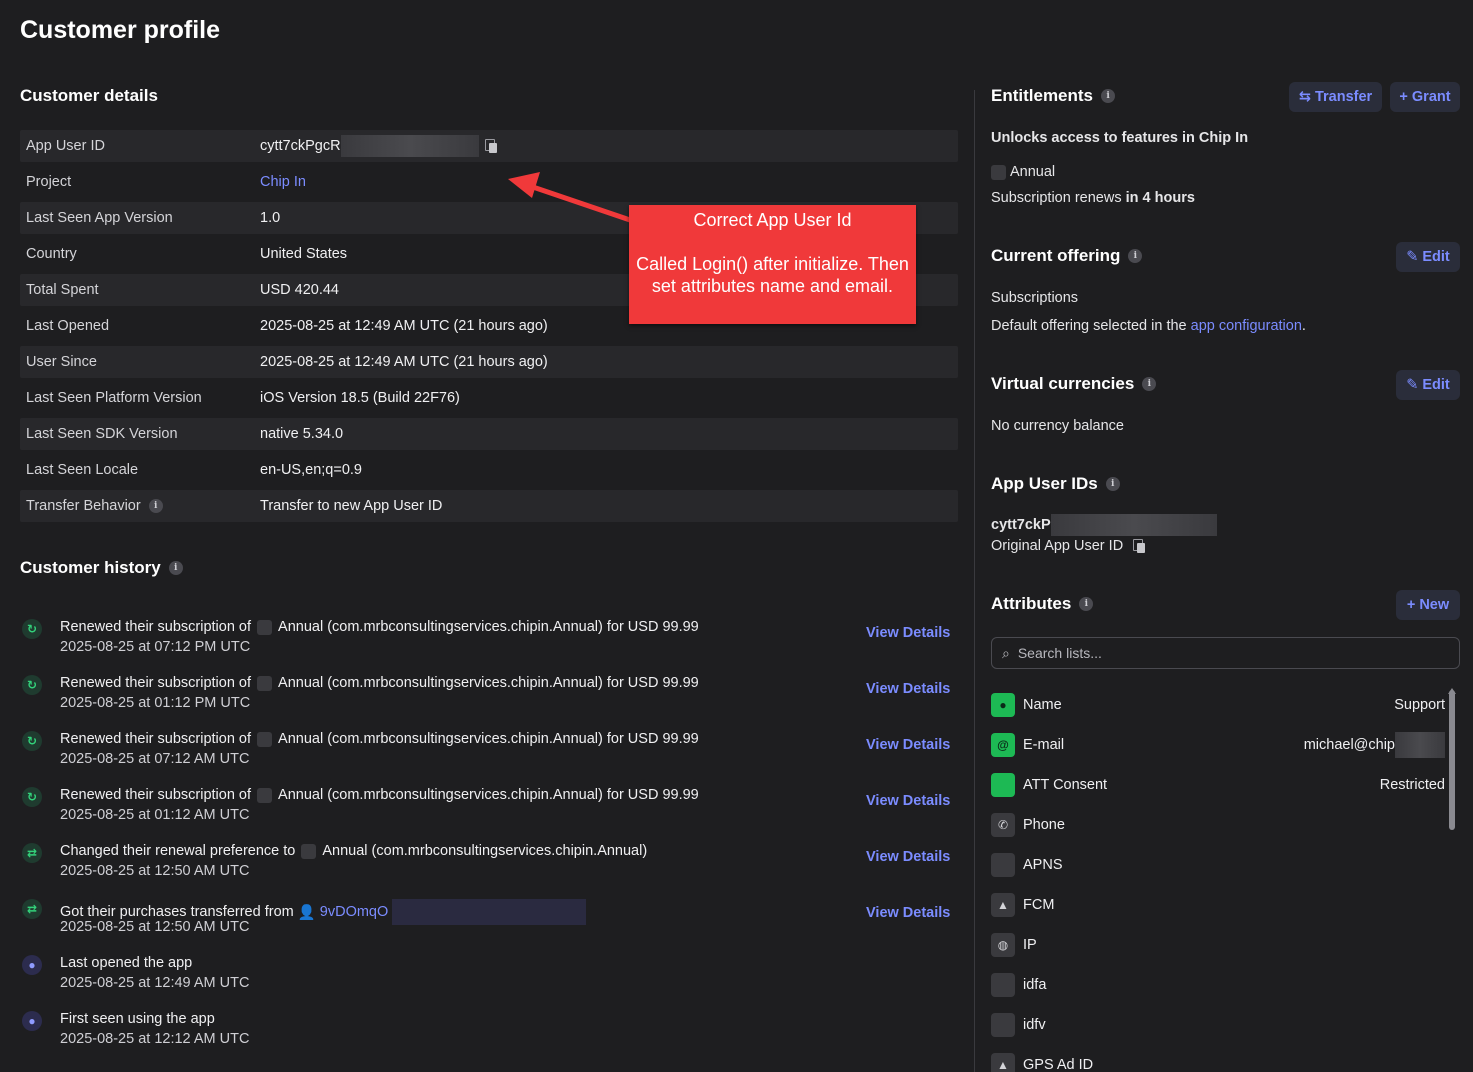  Describe the element at coordinates (1093, 198) in the screenshot. I see `renewal-status: Subscription renews in 4 hours` at that location.